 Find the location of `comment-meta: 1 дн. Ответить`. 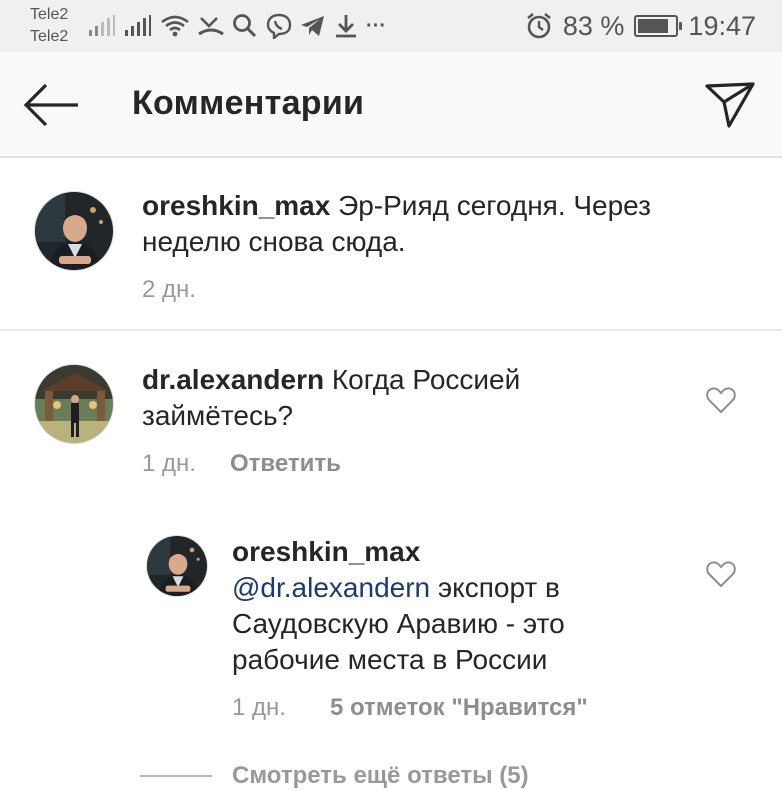

comment-meta: 1 дн. Ответить is located at coordinates (241, 464).